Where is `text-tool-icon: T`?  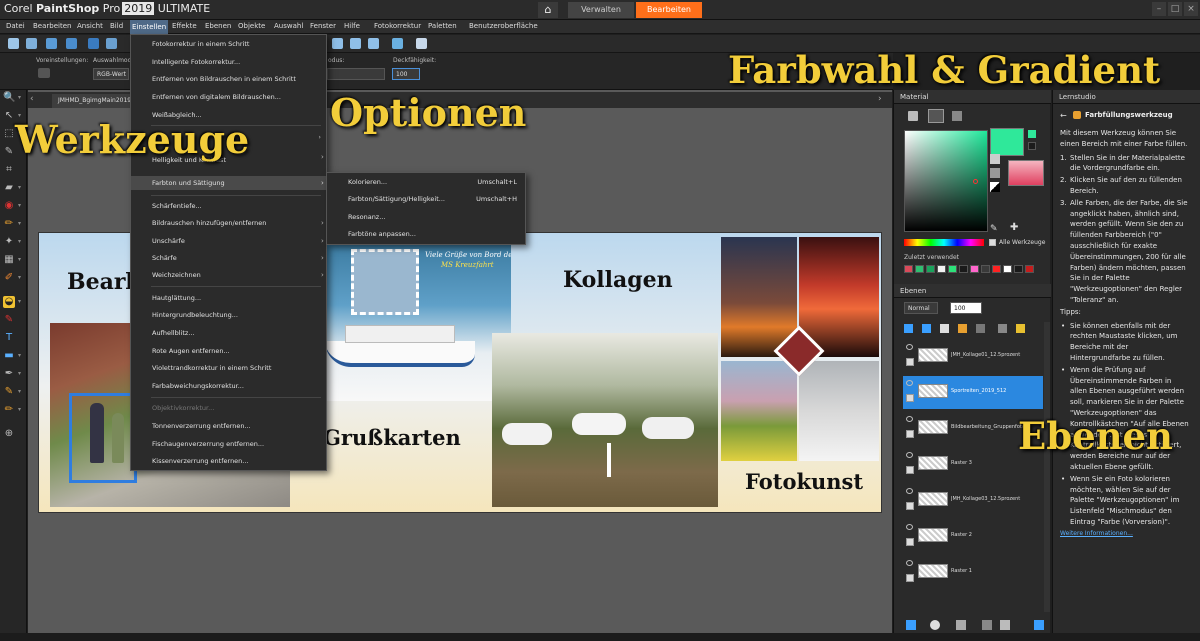 text-tool-icon: T is located at coordinates (9, 338).